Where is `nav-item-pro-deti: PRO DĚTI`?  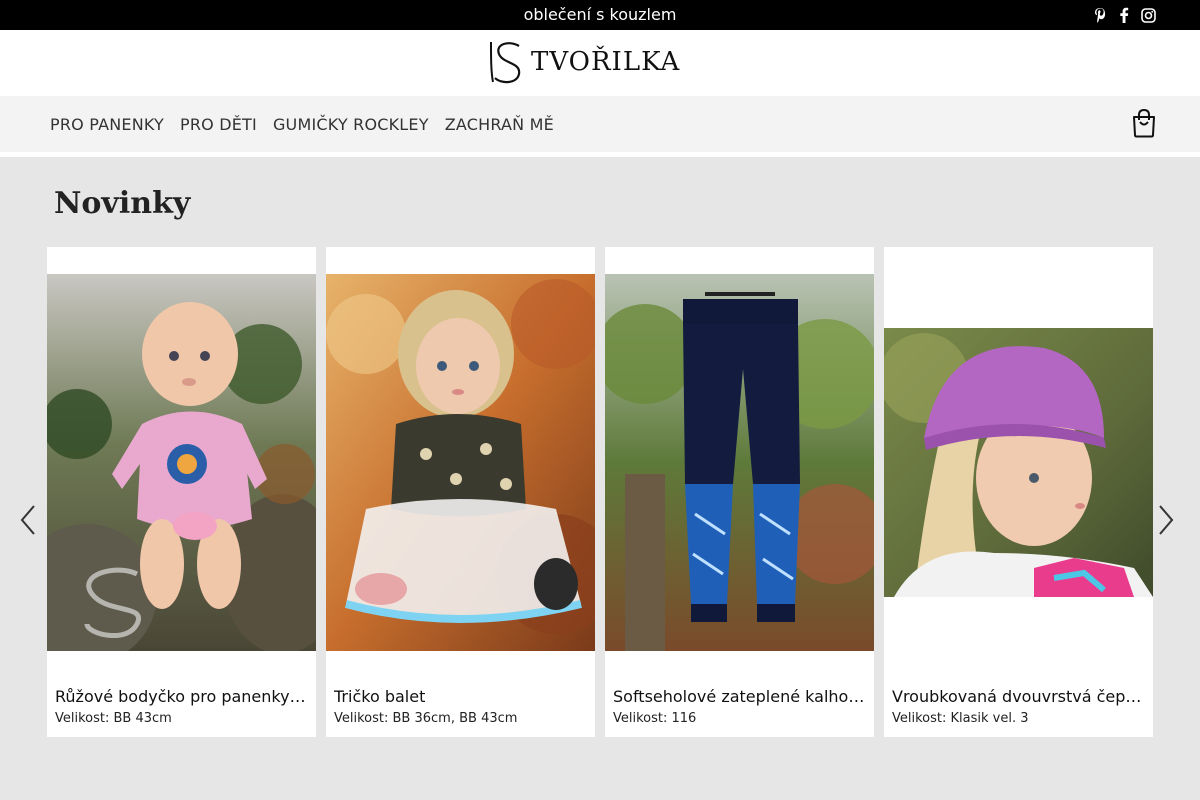 nav-item-pro-deti: PRO DĚTI is located at coordinates (218, 124).